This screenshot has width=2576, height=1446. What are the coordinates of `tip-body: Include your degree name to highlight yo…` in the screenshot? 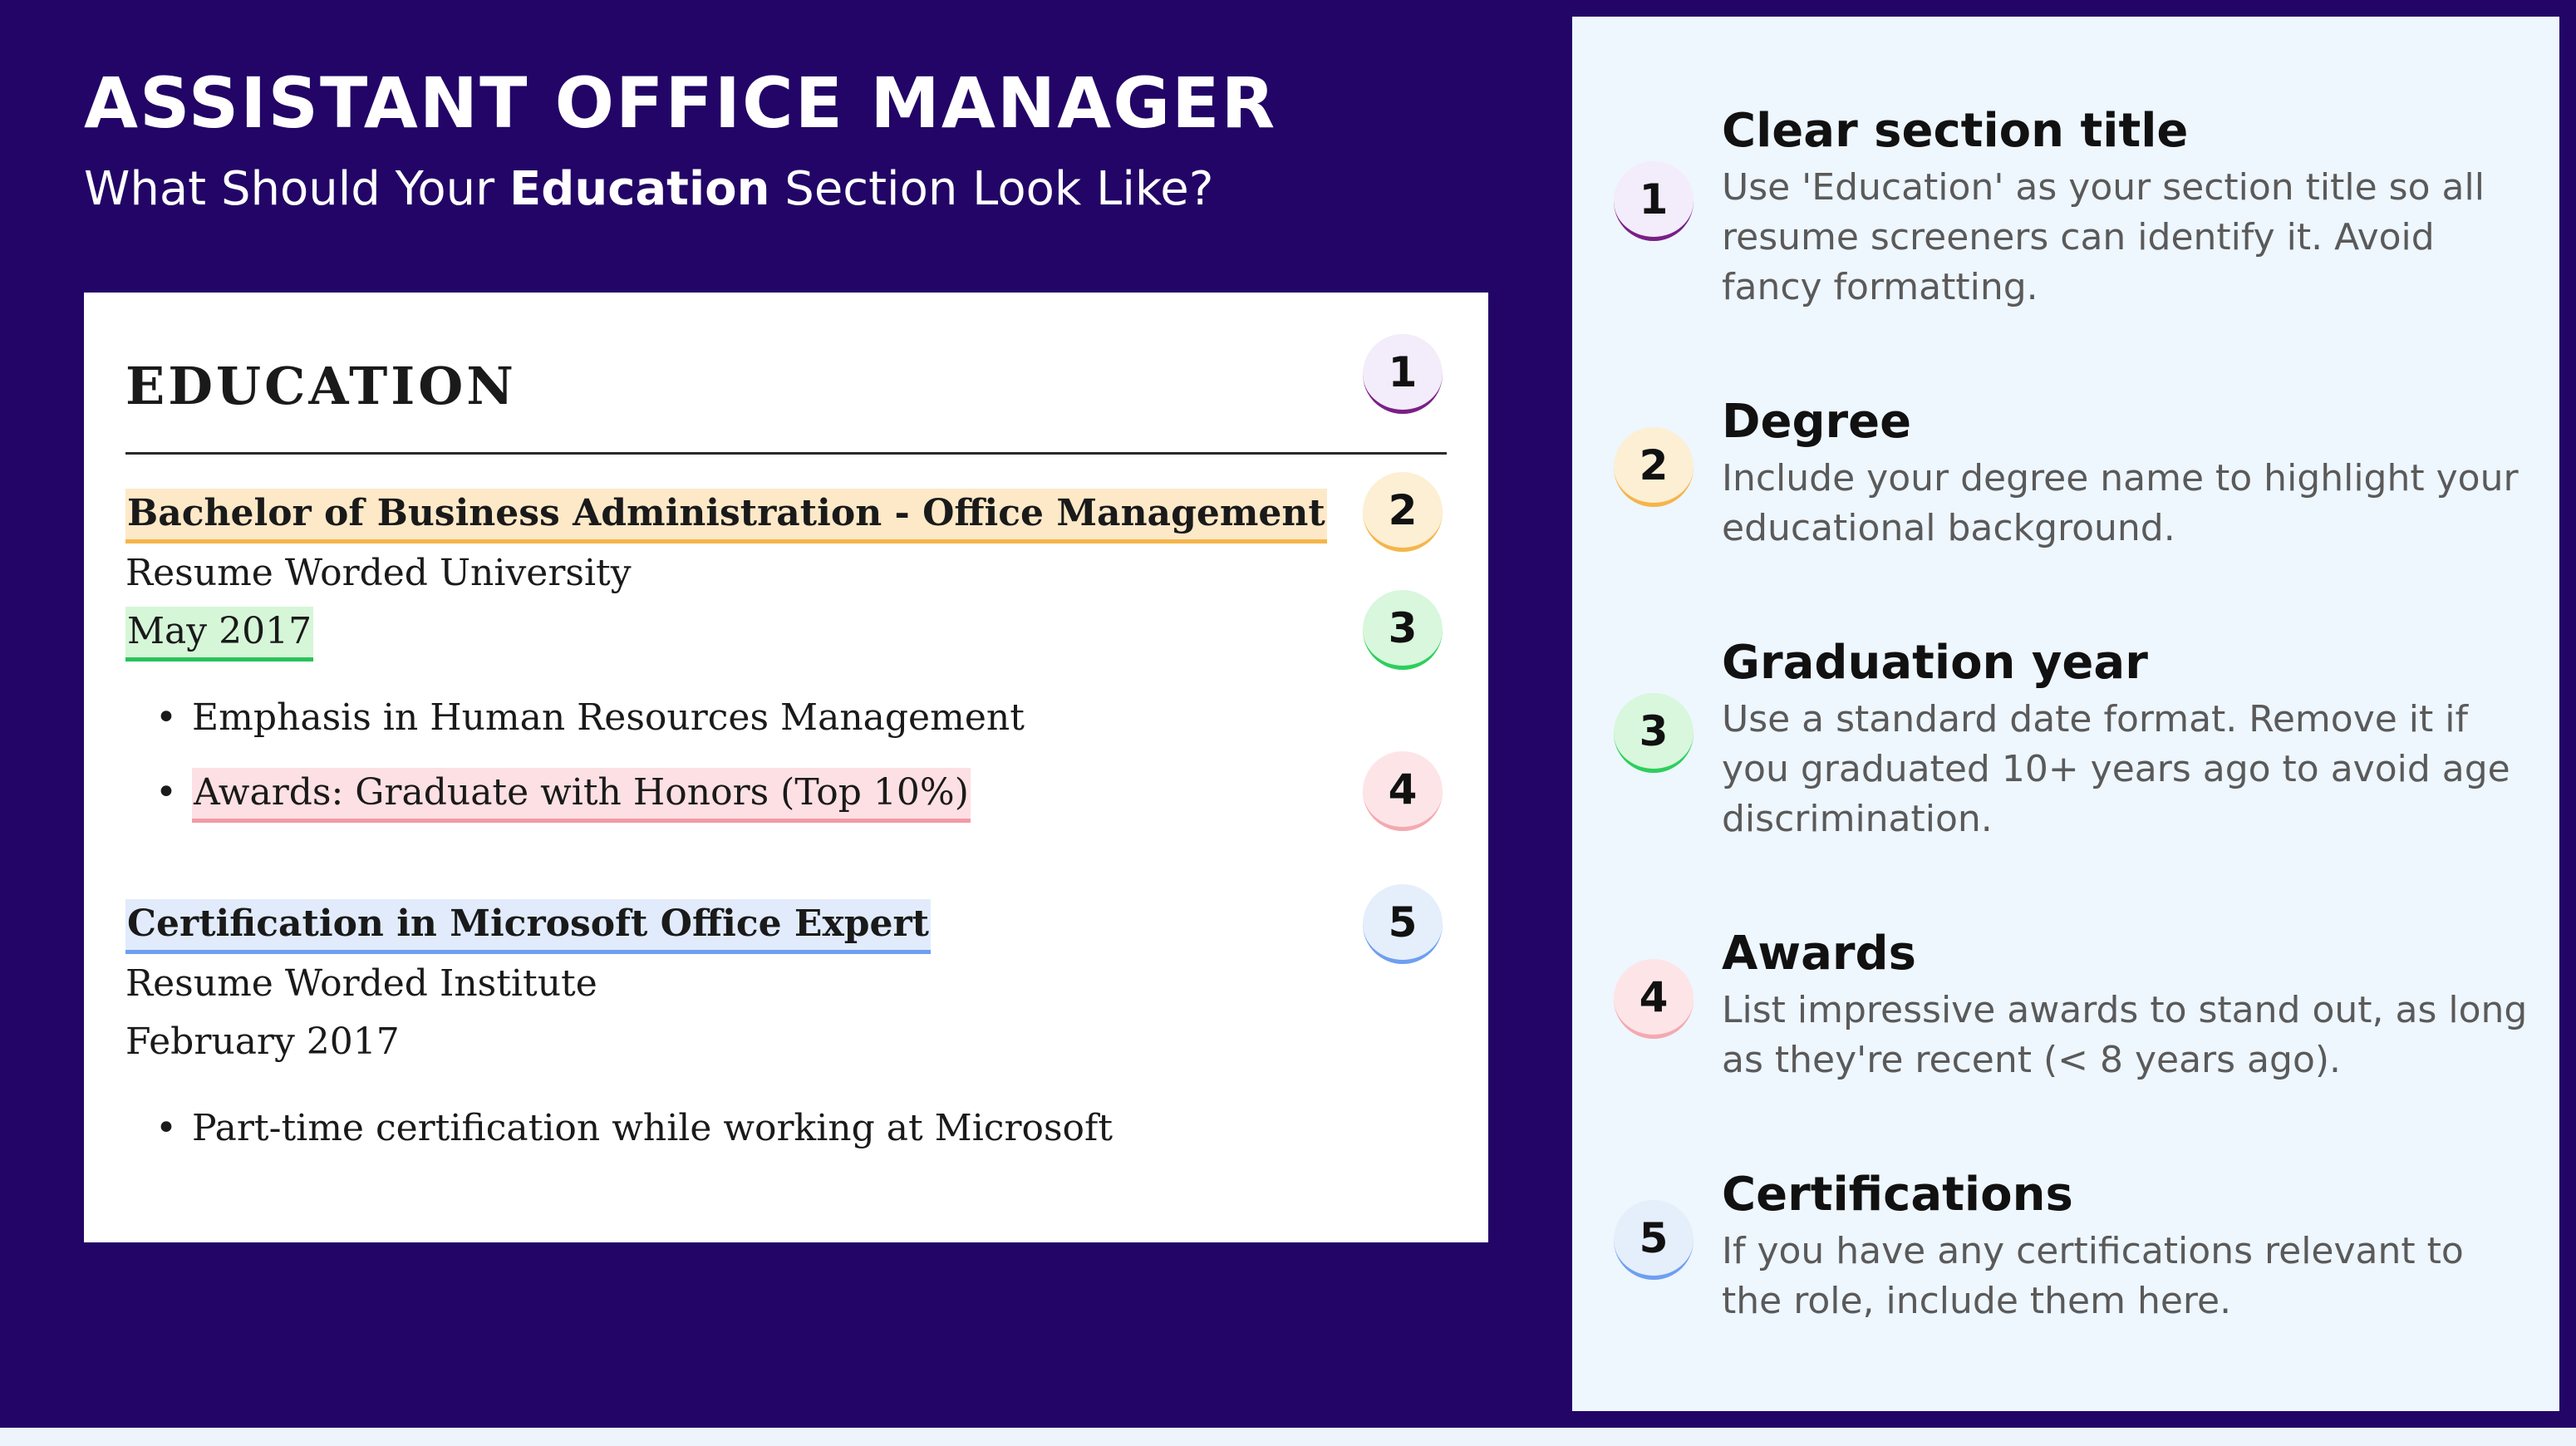 It's located at (2120, 503).